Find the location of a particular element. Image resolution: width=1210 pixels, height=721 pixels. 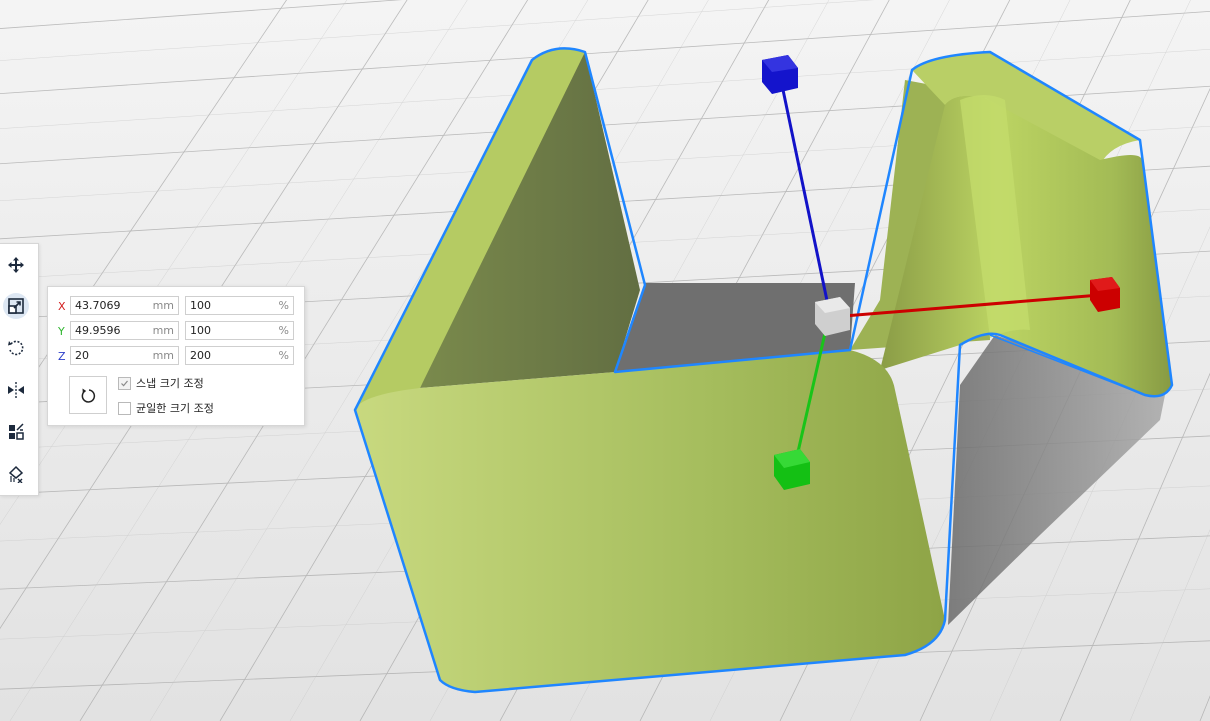

support-icon is located at coordinates (16, 474).